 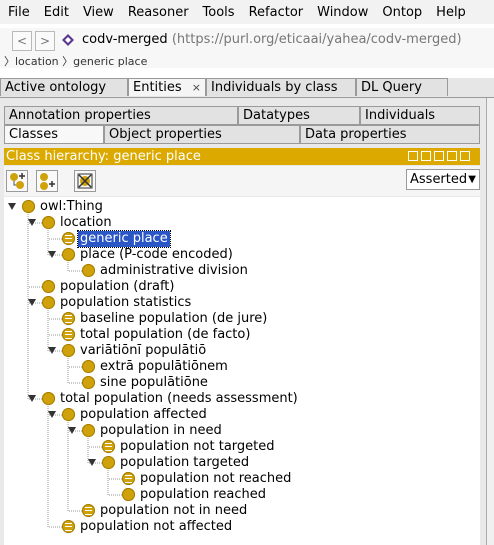 What do you see at coordinates (154, 382) in the screenshot?
I see `tree-node-label: sine populātiōne` at bounding box center [154, 382].